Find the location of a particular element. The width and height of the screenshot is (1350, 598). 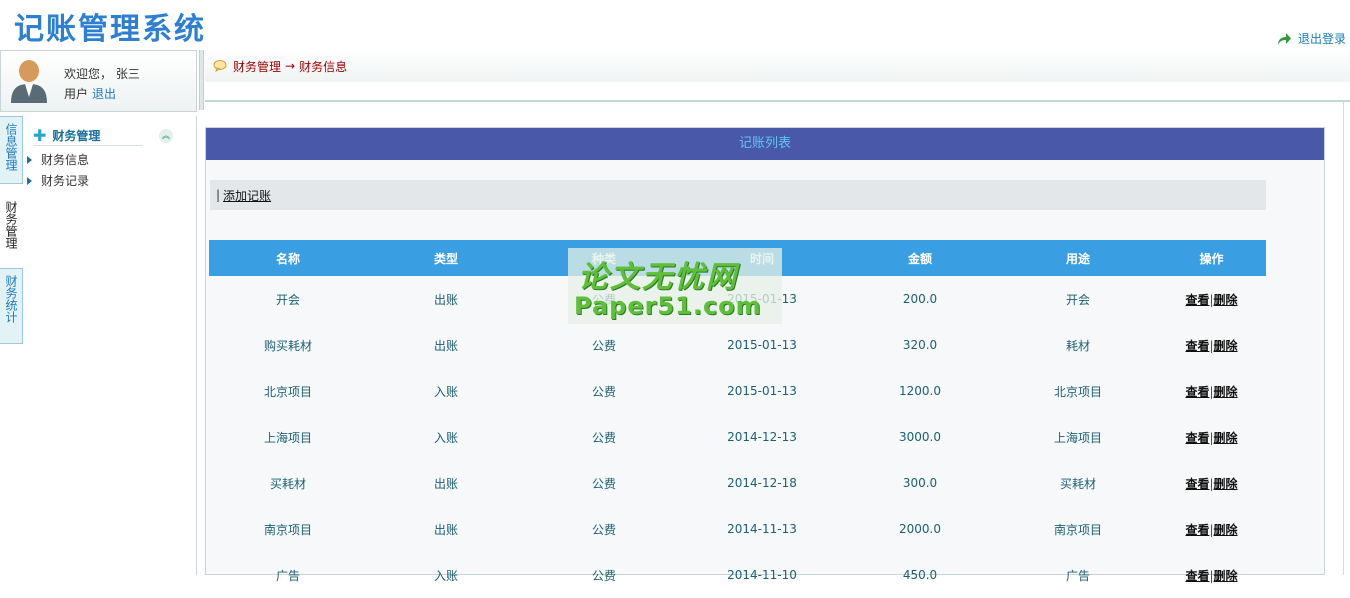

cell-use: 上海项目 is located at coordinates (1077, 437).